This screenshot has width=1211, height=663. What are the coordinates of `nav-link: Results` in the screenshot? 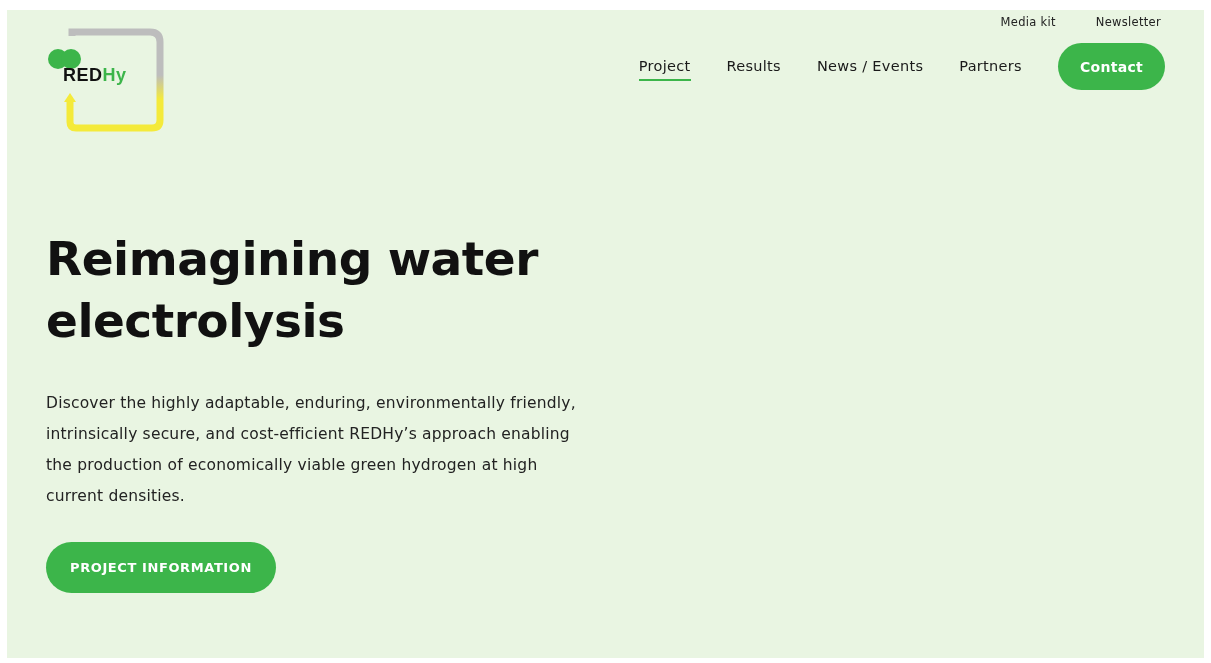 It's located at (753, 66).